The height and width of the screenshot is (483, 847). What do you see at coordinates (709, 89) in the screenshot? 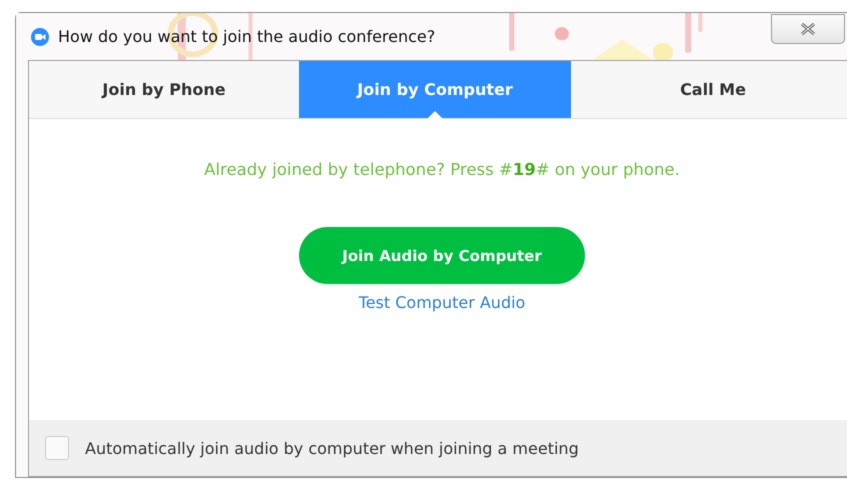
I see `tab: Call Me` at bounding box center [709, 89].